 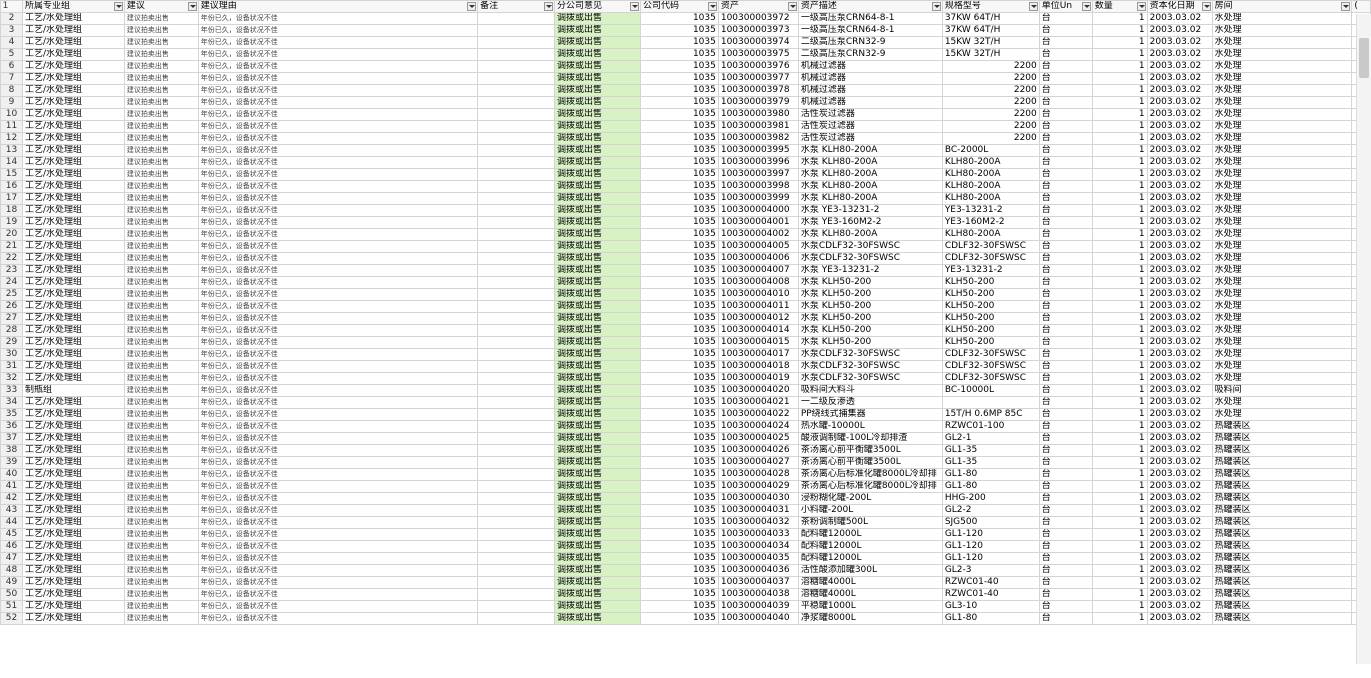 What do you see at coordinates (990, 150) in the screenshot?
I see `table-cell: BC-2000L` at bounding box center [990, 150].